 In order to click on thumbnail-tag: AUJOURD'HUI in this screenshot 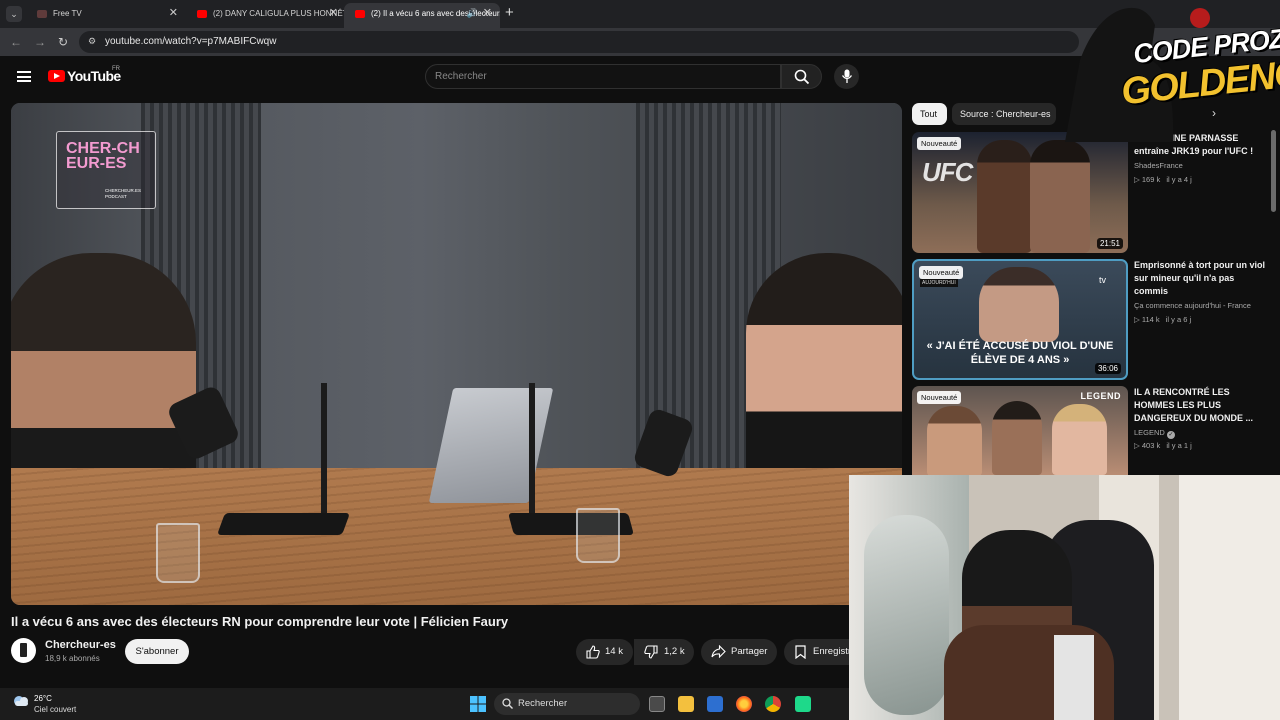, I will do `click(939, 283)`.